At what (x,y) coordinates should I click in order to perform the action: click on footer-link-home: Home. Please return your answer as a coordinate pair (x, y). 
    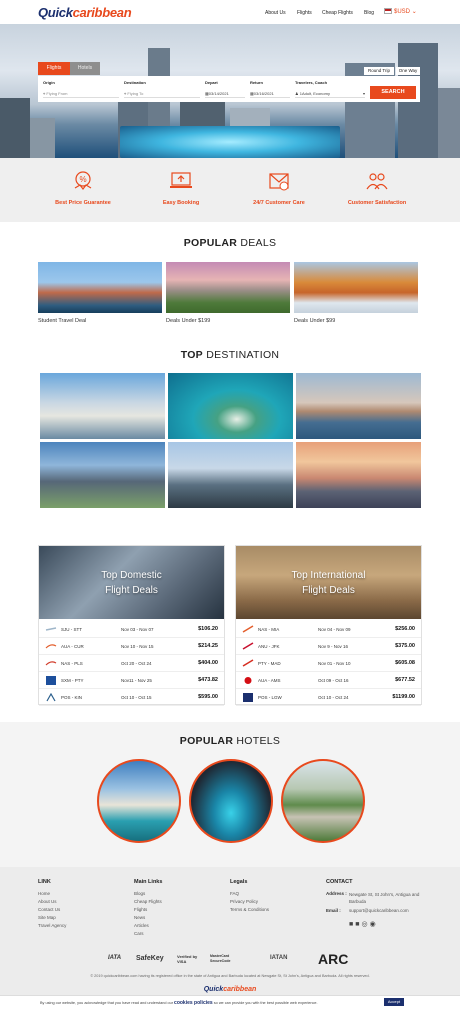
    Looking at the image, I should click on (44, 893).